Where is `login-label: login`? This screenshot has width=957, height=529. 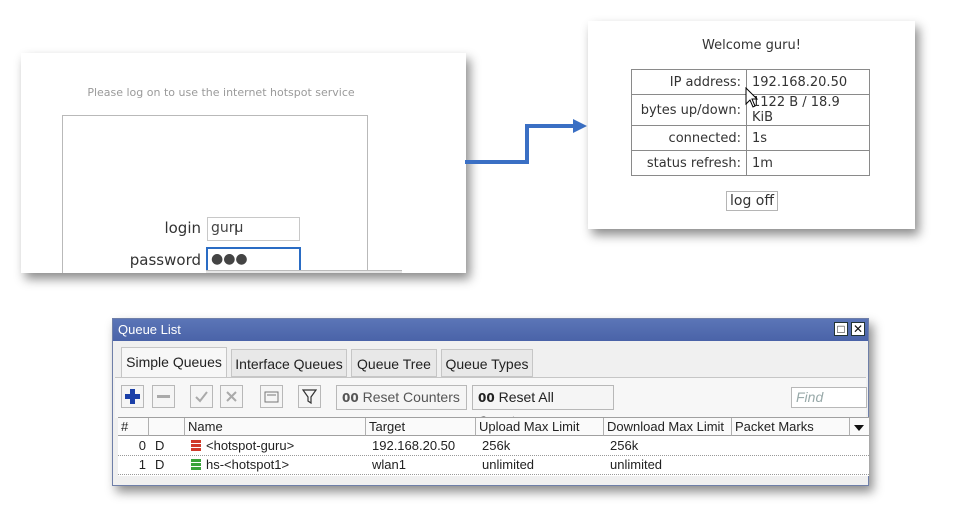 login-label: login is located at coordinates (182, 228).